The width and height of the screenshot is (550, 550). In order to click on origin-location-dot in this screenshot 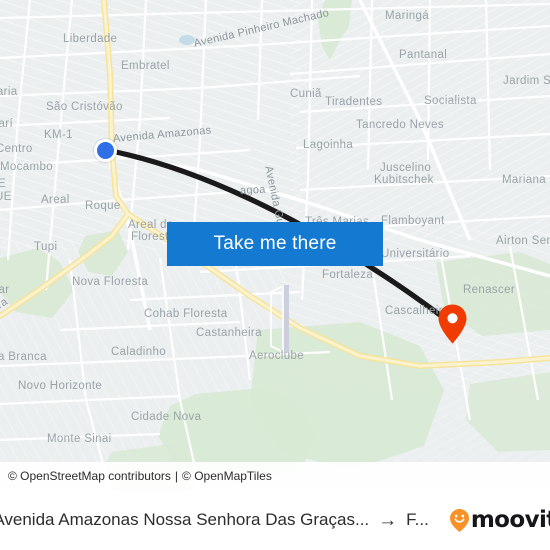, I will do `click(105, 150)`.